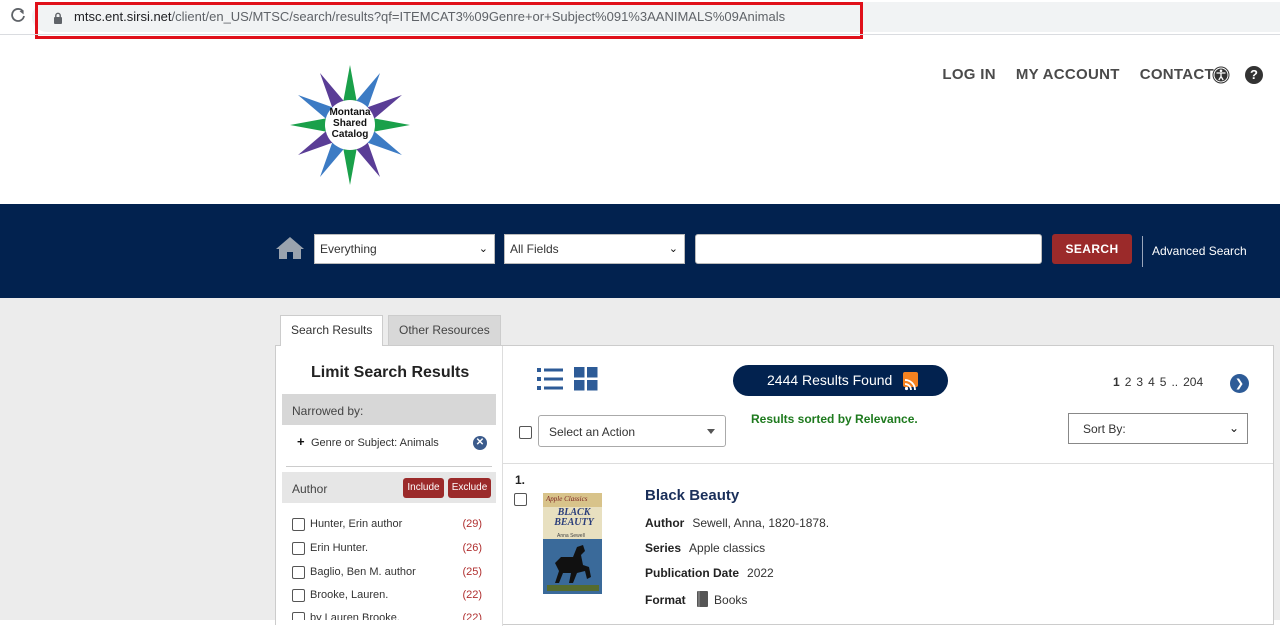  I want to click on tab-other-resources: Other Resources, so click(444, 330).